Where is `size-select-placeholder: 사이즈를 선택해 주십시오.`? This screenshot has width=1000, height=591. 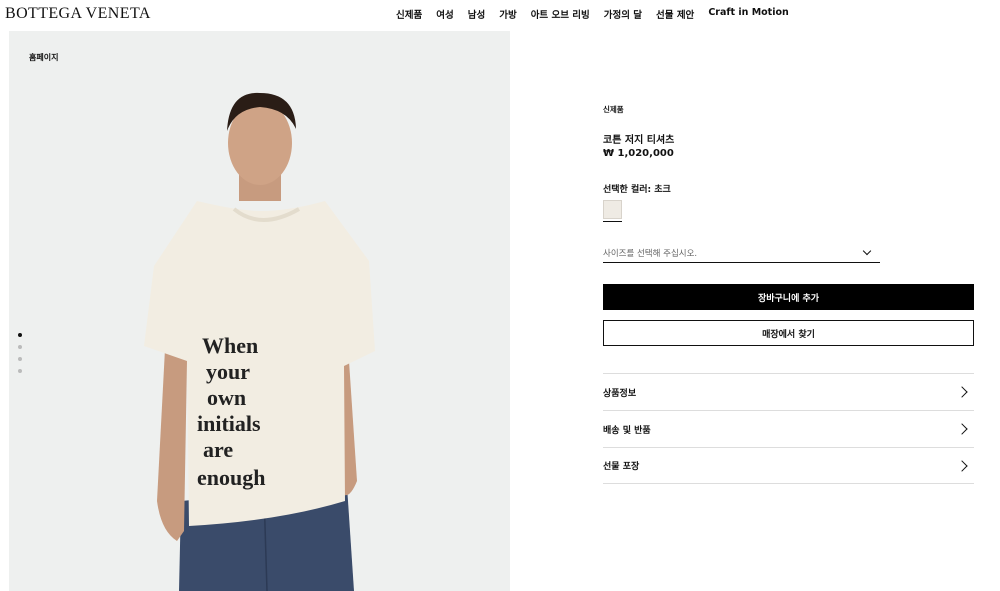 size-select-placeholder: 사이즈를 선택해 주십시오. is located at coordinates (650, 254).